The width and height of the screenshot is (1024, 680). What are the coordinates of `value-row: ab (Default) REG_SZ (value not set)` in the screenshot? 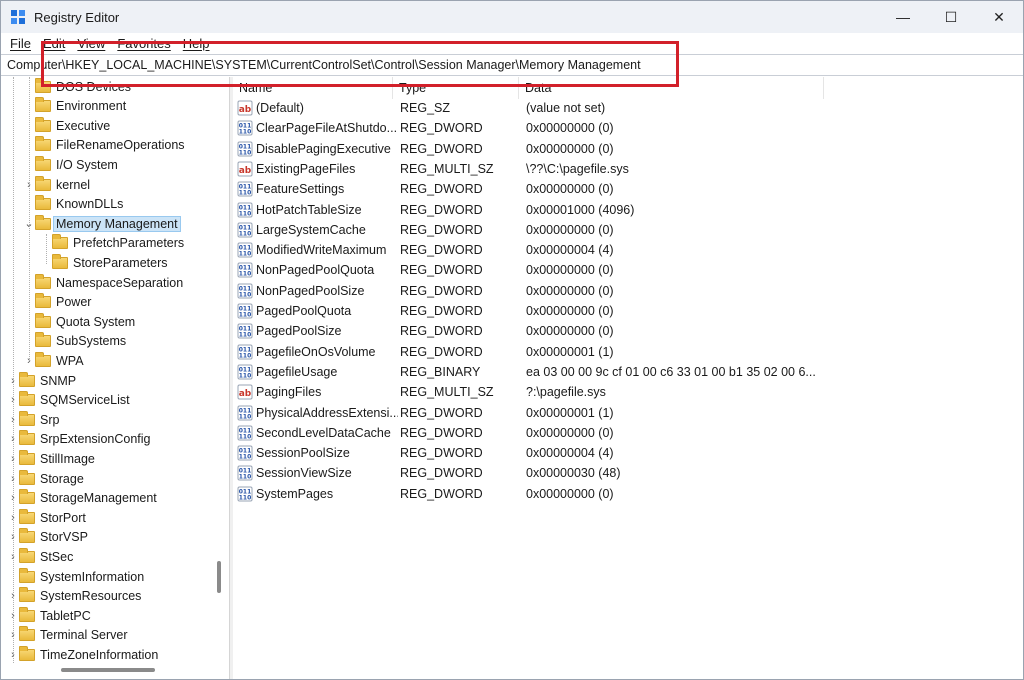 It's located at (628, 108).